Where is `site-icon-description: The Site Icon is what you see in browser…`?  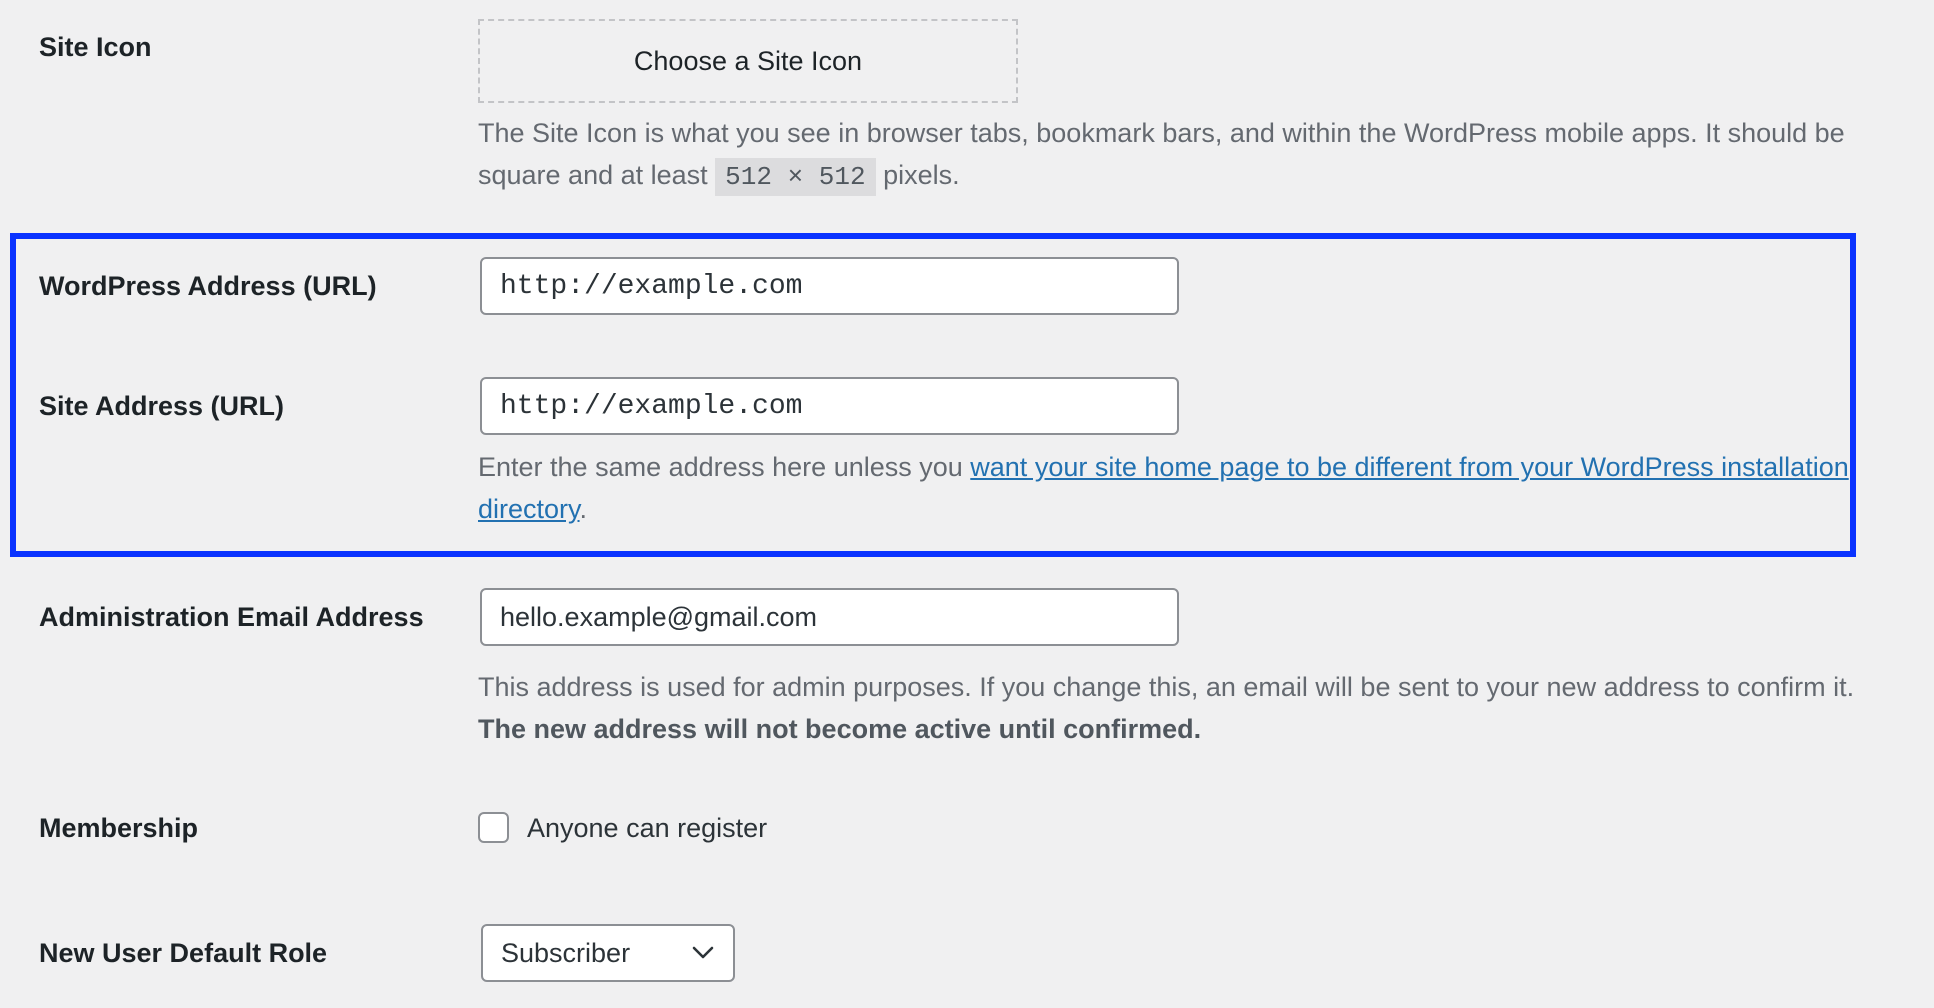
site-icon-description: The Site Icon is what you see in browser… is located at coordinates (1198, 155).